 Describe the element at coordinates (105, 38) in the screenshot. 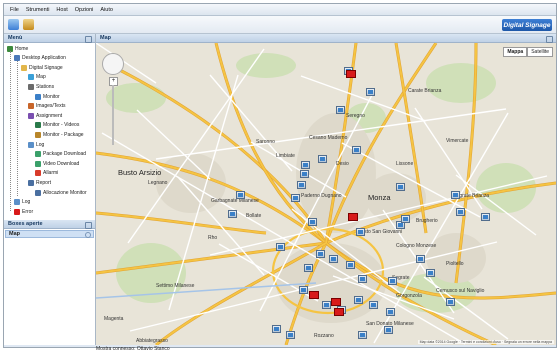

I see `map-panel-title: Map` at that location.